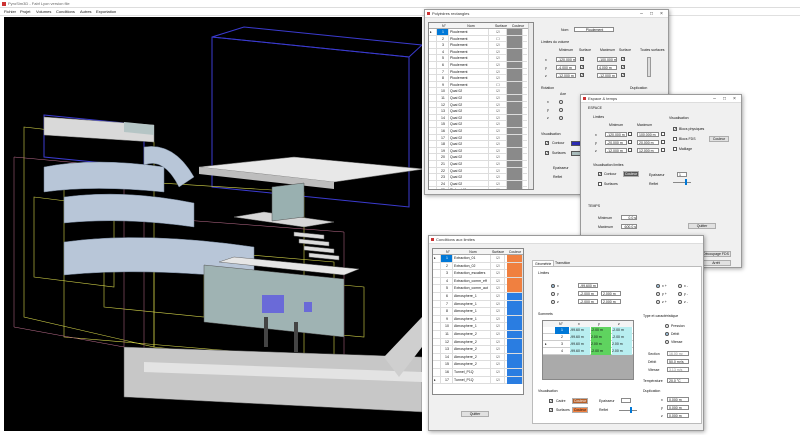  What do you see at coordinates (478, 52) in the screenshot?
I see `table-row: 4 Ploulement ☑` at bounding box center [478, 52].